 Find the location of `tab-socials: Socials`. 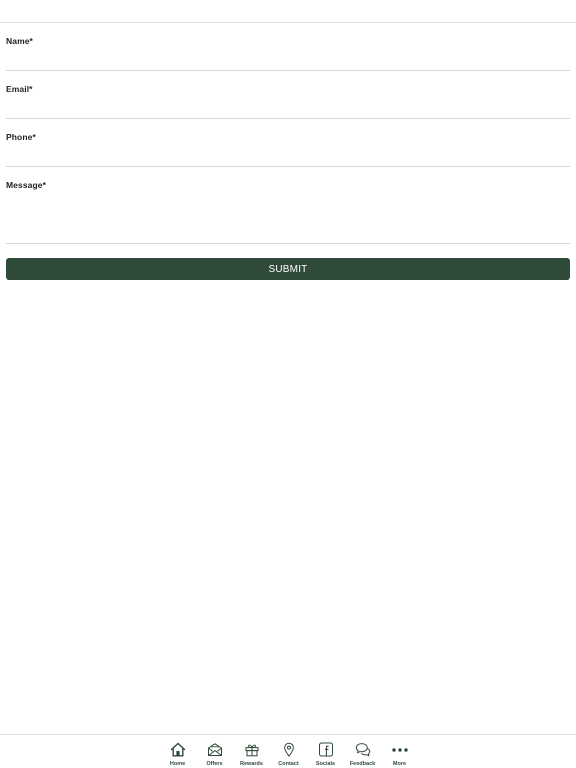

tab-socials: Socials is located at coordinates (325, 751).